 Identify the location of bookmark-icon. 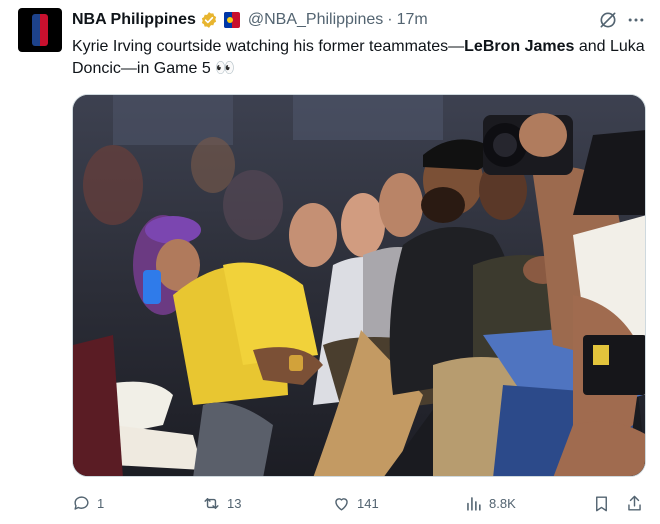
(601, 503).